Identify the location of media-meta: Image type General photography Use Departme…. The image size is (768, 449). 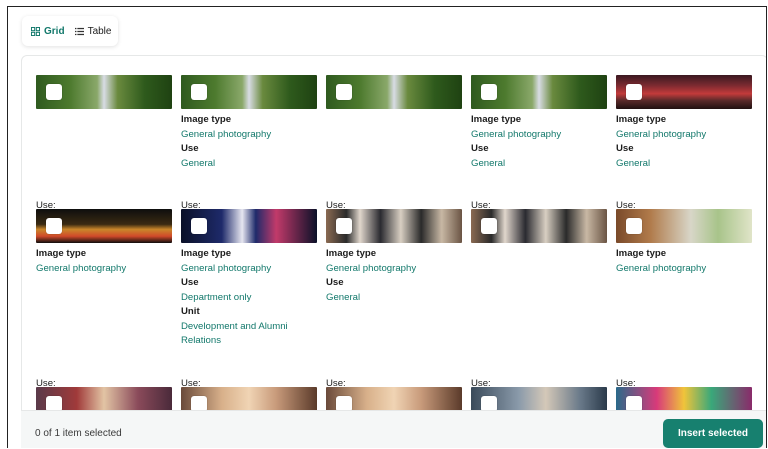
(249, 296).